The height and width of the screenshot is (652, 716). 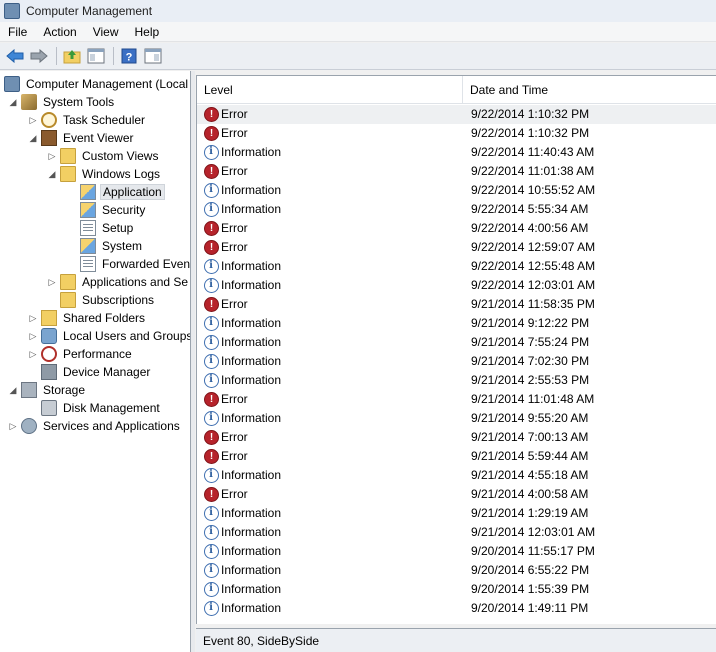 What do you see at coordinates (530, 209) in the screenshot?
I see `row-date-time: 9/22/2014 5:55:34 AM` at bounding box center [530, 209].